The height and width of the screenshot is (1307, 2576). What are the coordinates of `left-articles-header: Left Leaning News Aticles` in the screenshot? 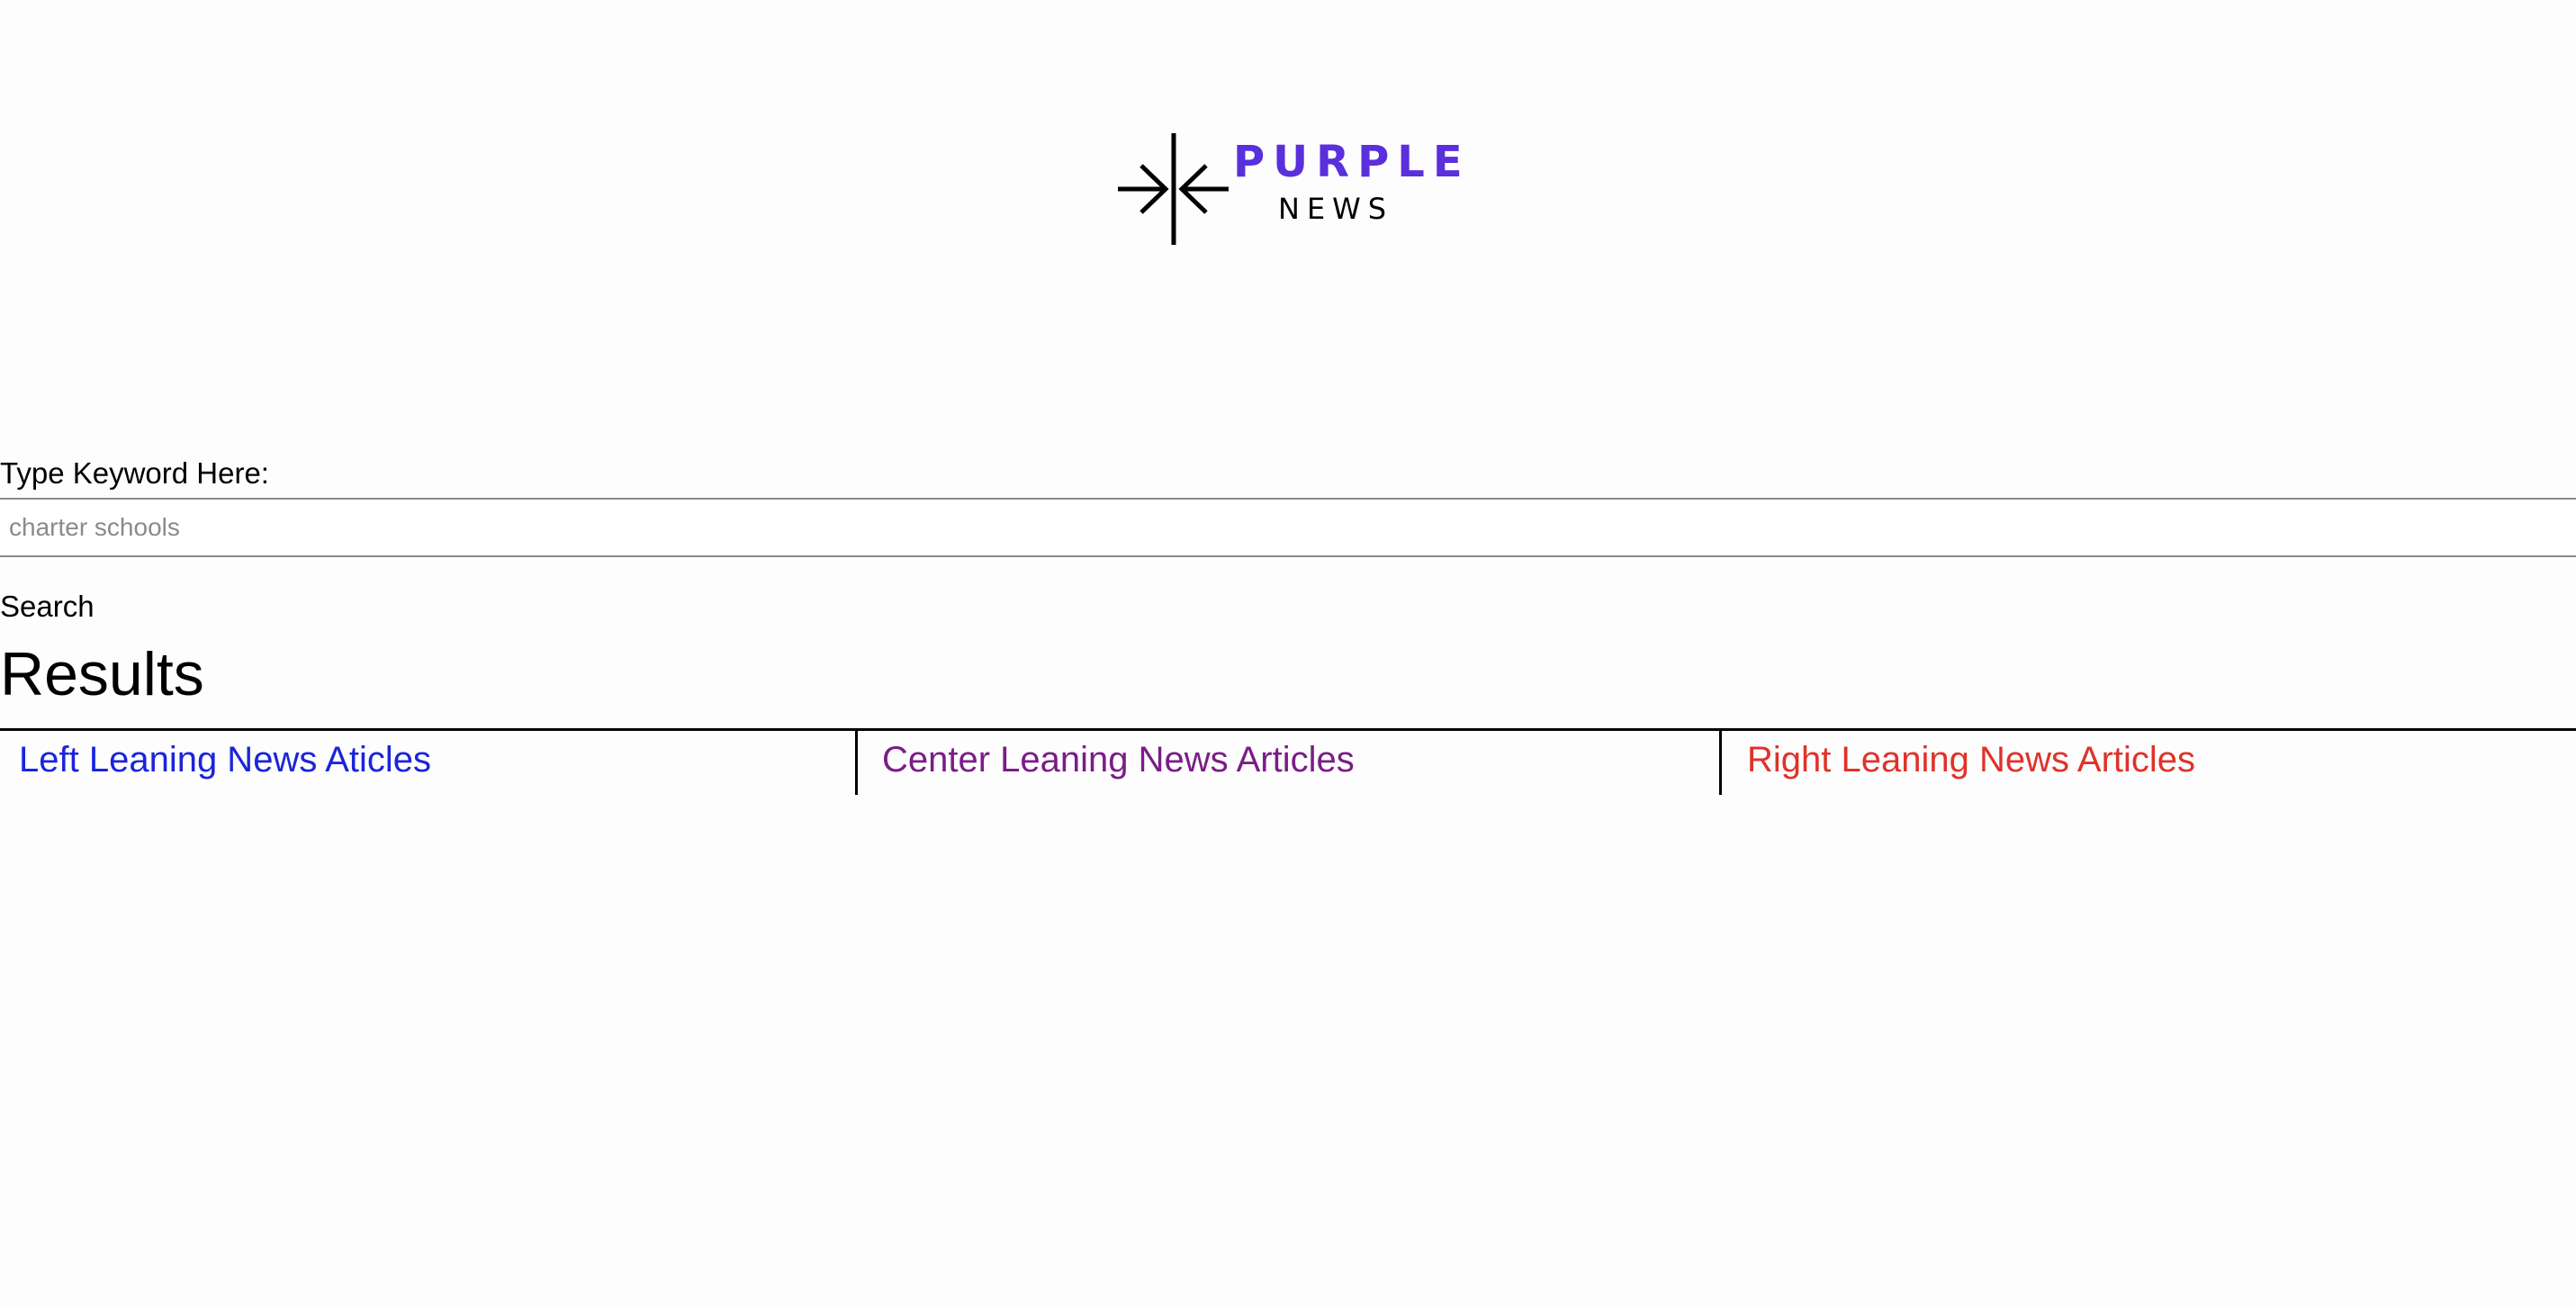 It's located at (225, 760).